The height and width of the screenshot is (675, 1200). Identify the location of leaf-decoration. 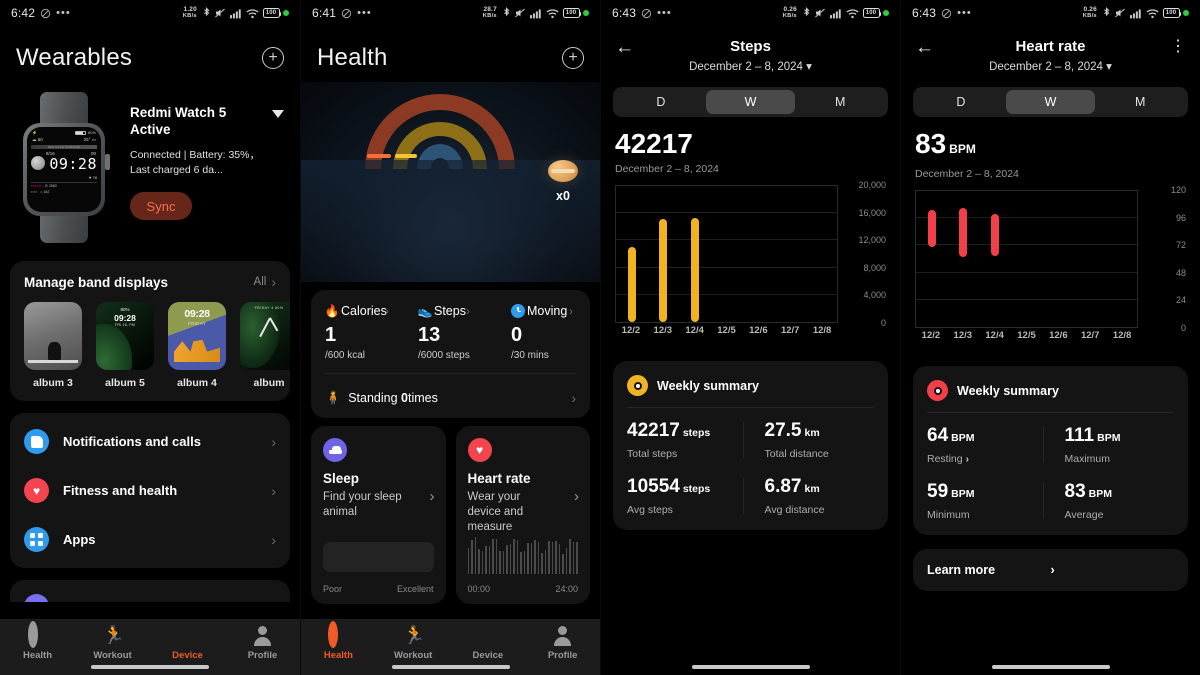
(114, 347).